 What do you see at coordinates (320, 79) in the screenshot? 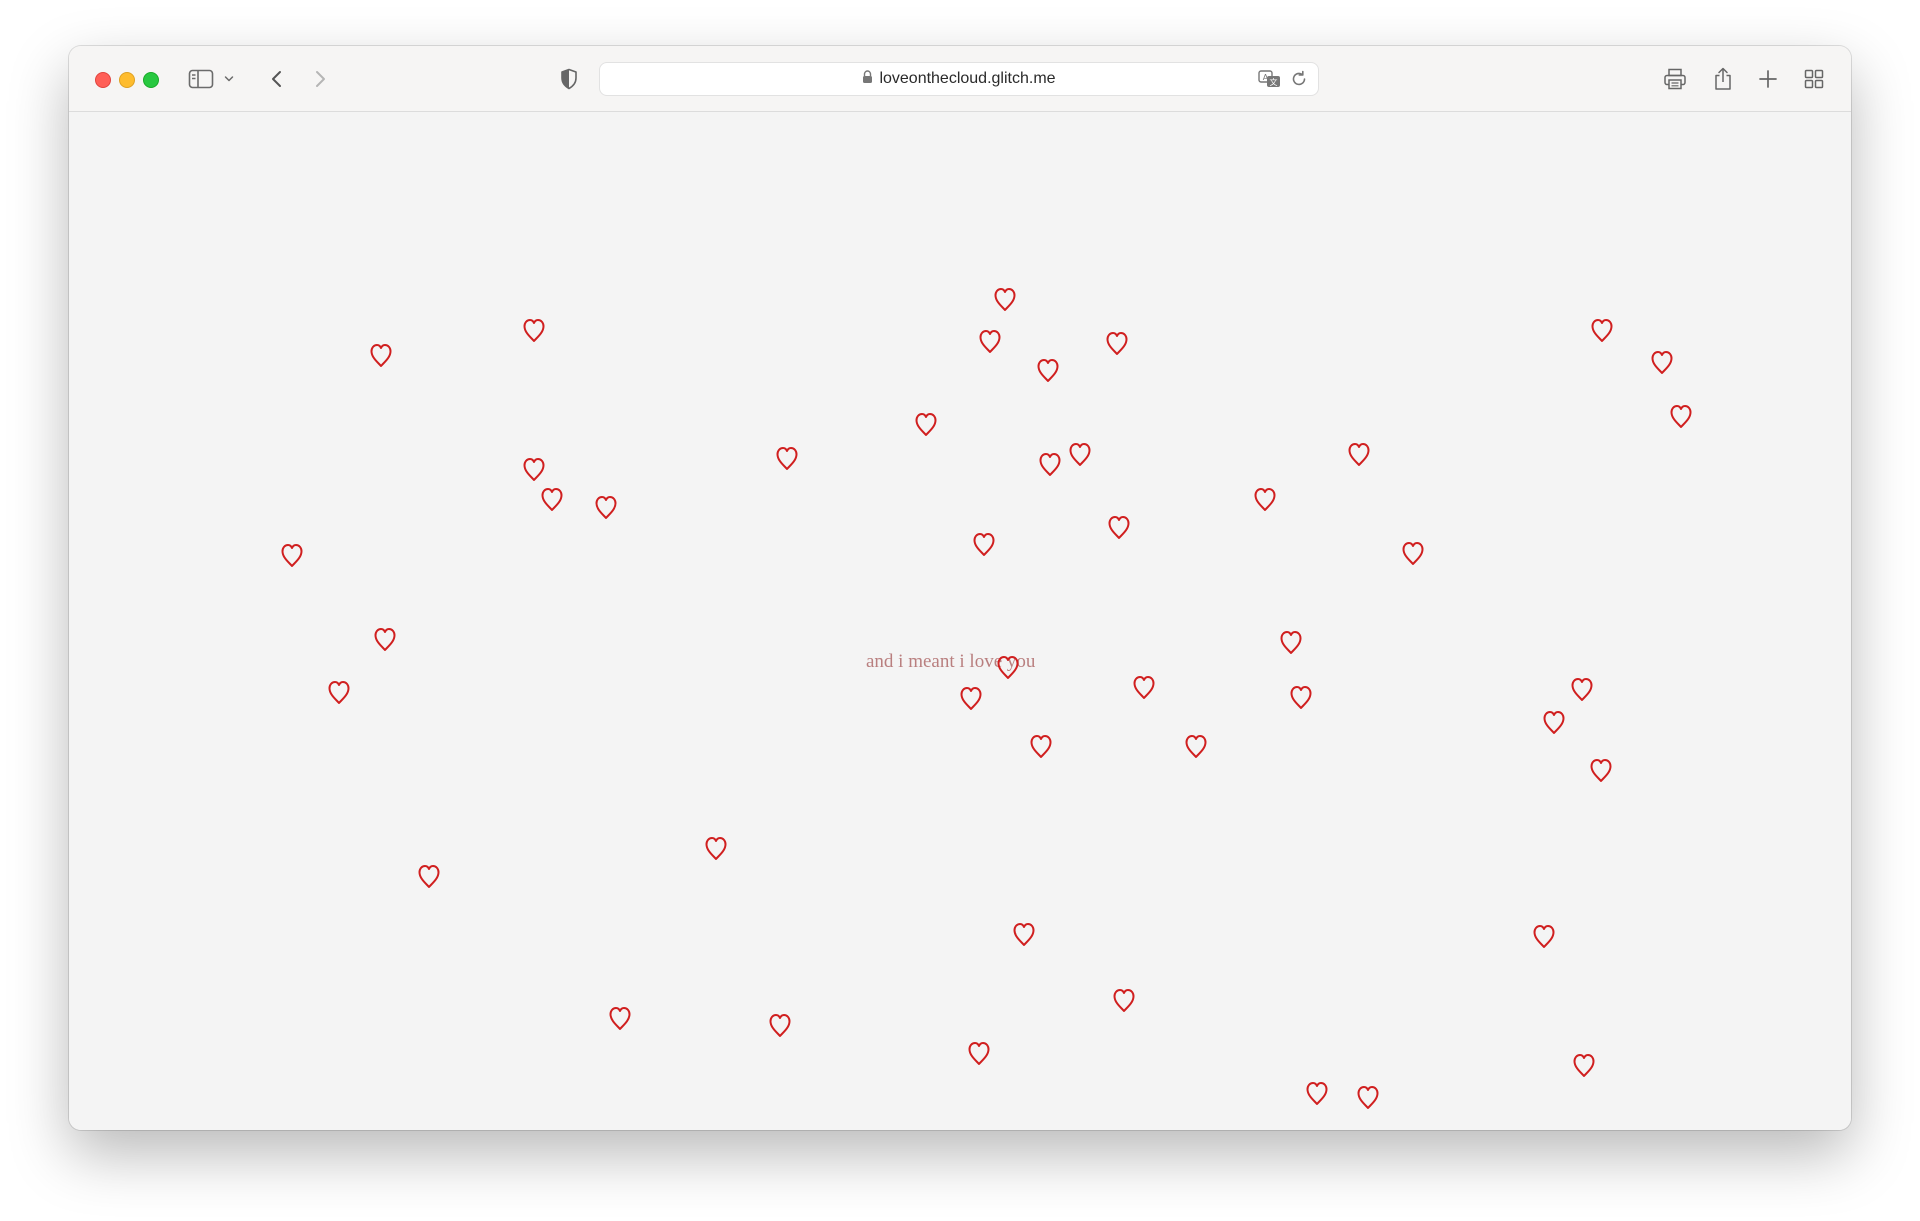
I see `chevron-right-icon` at bounding box center [320, 79].